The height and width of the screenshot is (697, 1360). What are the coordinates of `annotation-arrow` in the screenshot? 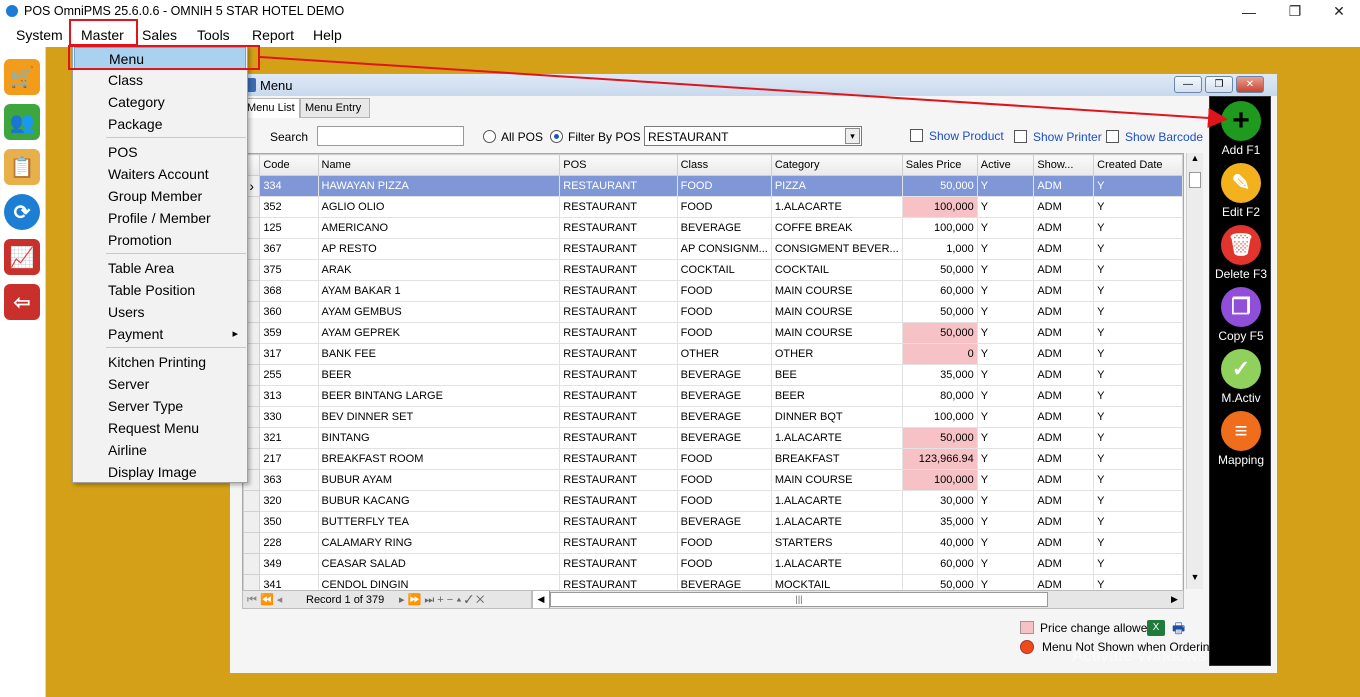 It's located at (743, 92).